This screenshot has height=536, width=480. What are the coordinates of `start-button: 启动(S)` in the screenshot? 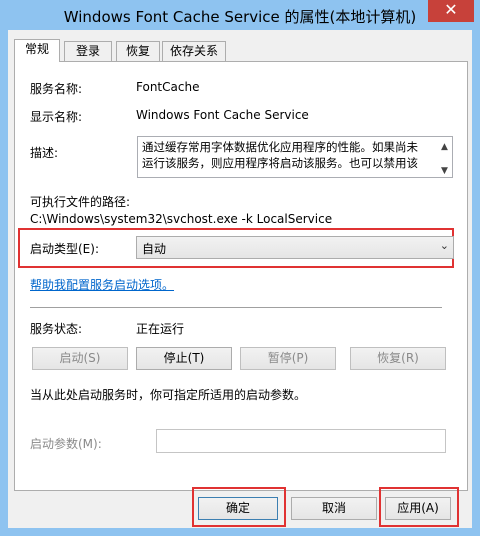 It's located at (80, 358).